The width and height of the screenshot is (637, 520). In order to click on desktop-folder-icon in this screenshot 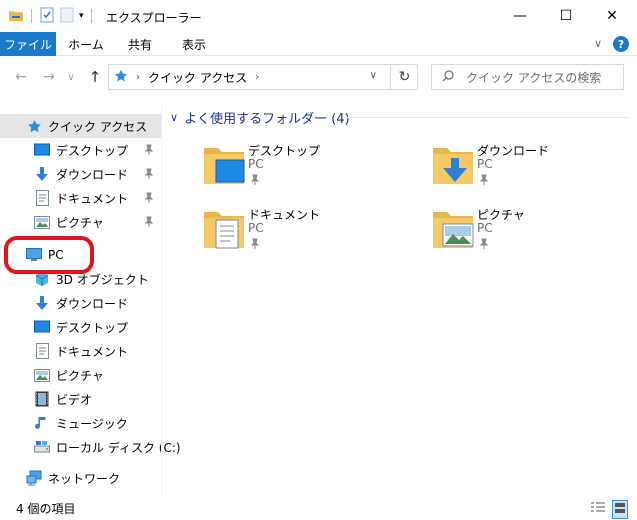, I will do `click(224, 166)`.